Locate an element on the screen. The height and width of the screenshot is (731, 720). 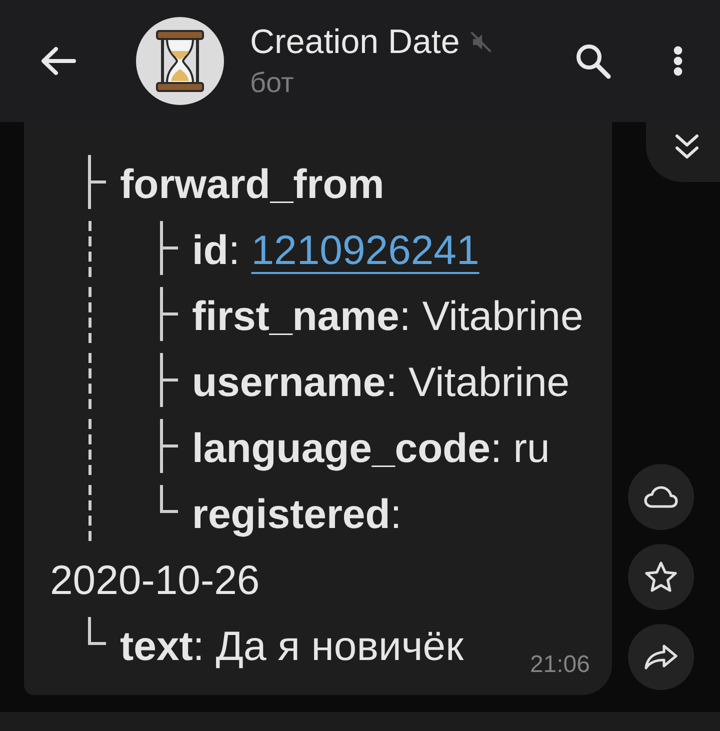
field-label: first_name: is located at coordinates (301, 316).